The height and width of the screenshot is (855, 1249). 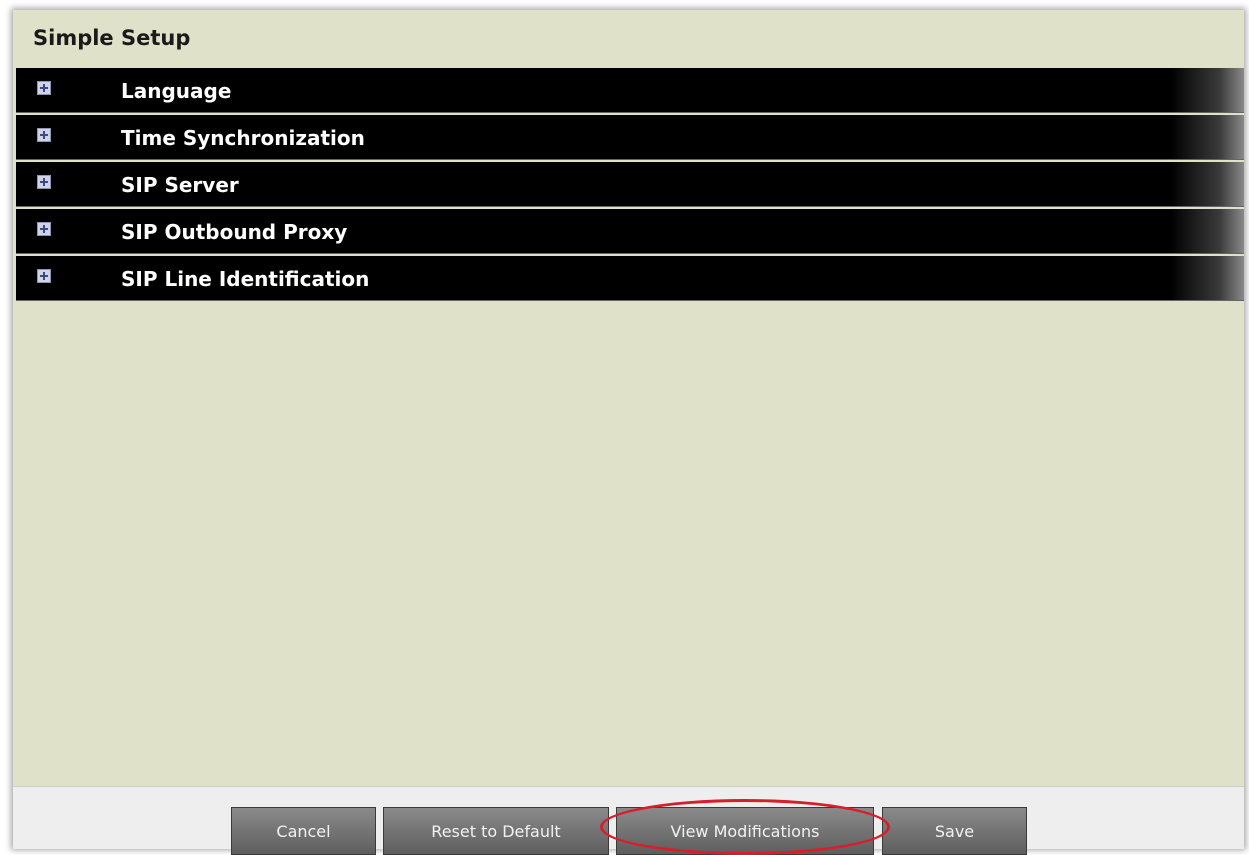 I want to click on section-sip-server: SIP Server, so click(x=630, y=184).